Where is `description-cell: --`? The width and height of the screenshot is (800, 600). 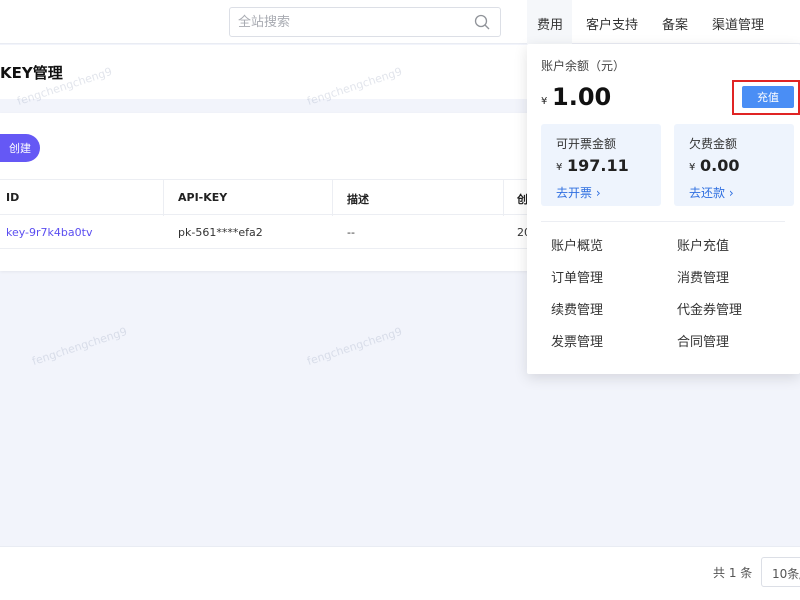 description-cell: -- is located at coordinates (351, 232).